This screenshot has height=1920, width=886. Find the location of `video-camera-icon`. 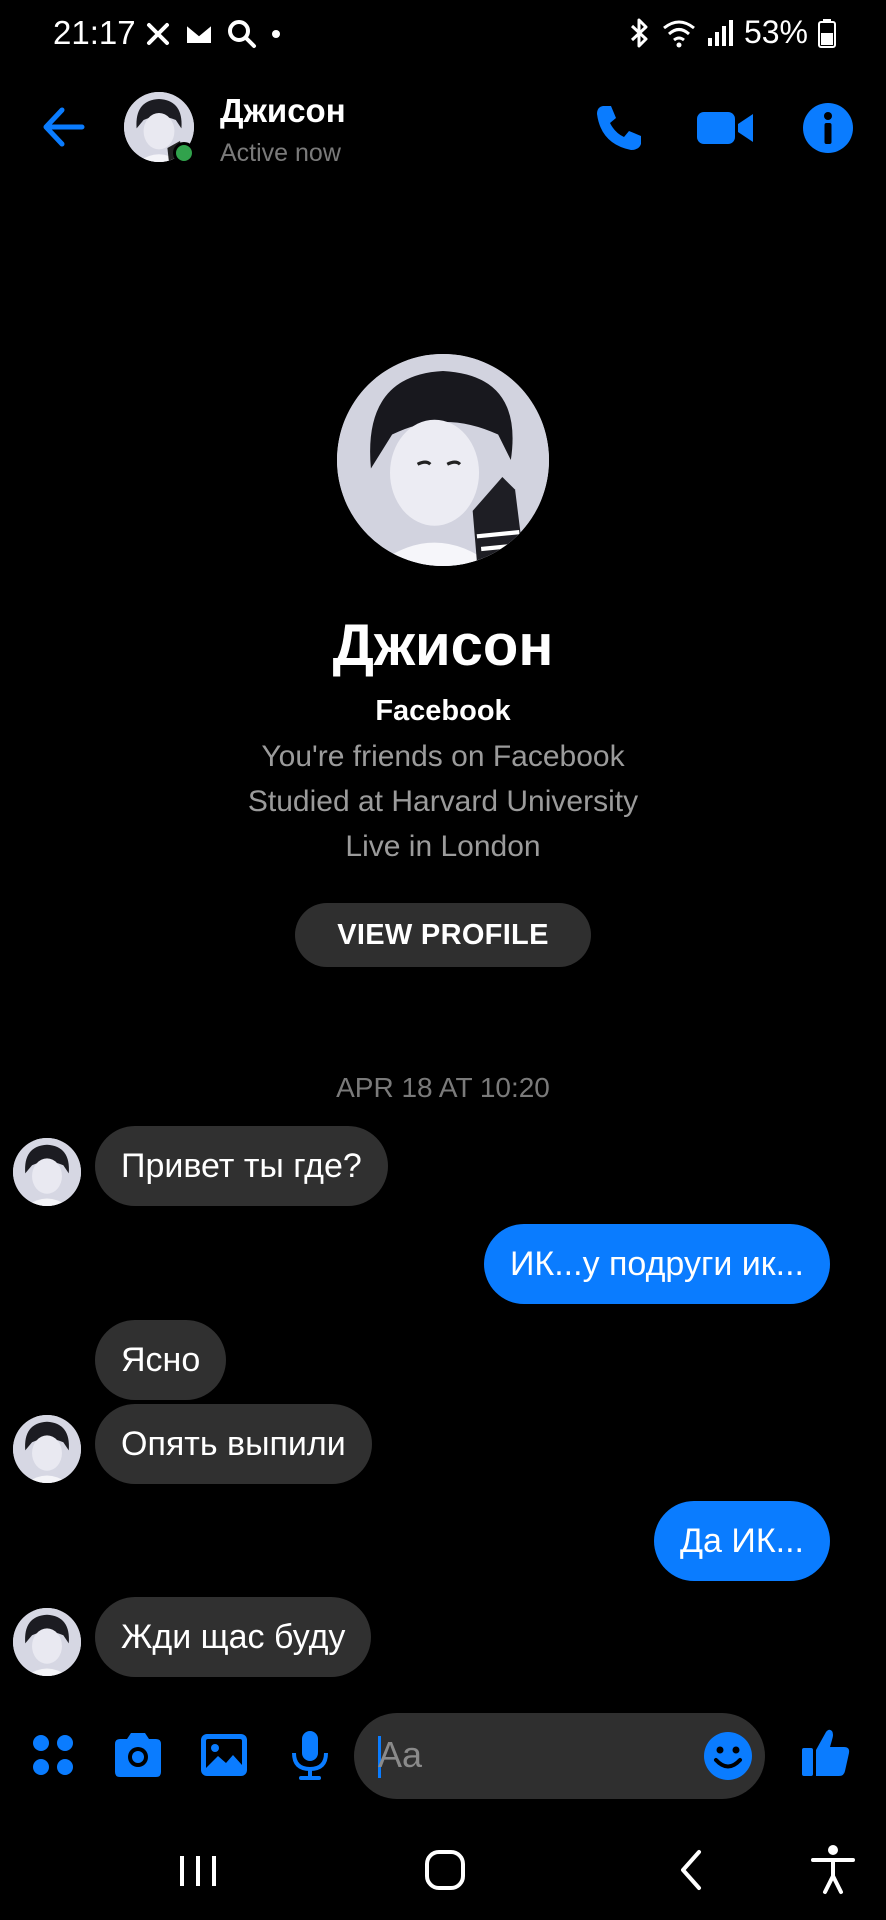

video-camera-icon is located at coordinates (725, 128).